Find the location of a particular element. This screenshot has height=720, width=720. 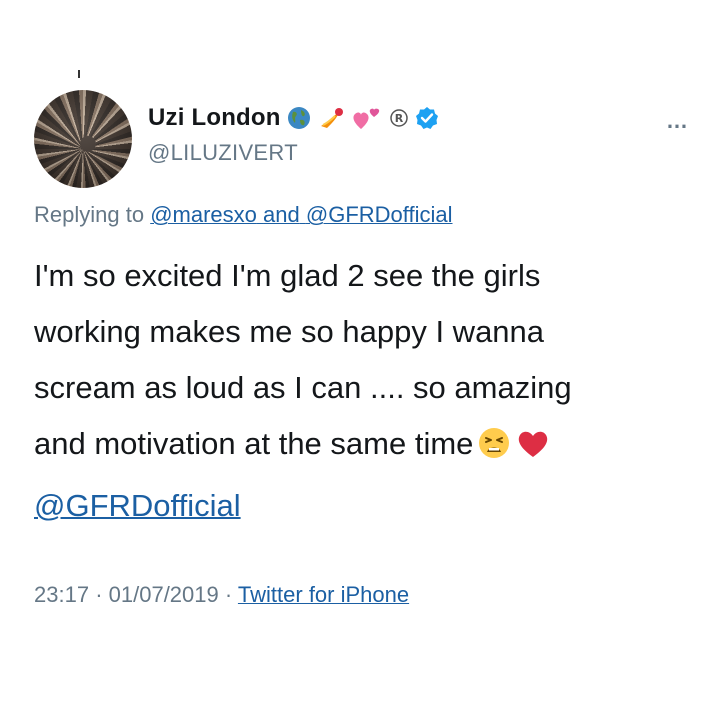

replying-to-line: Replying to @maresxo and @GFRDofficial is located at coordinates (243, 215).